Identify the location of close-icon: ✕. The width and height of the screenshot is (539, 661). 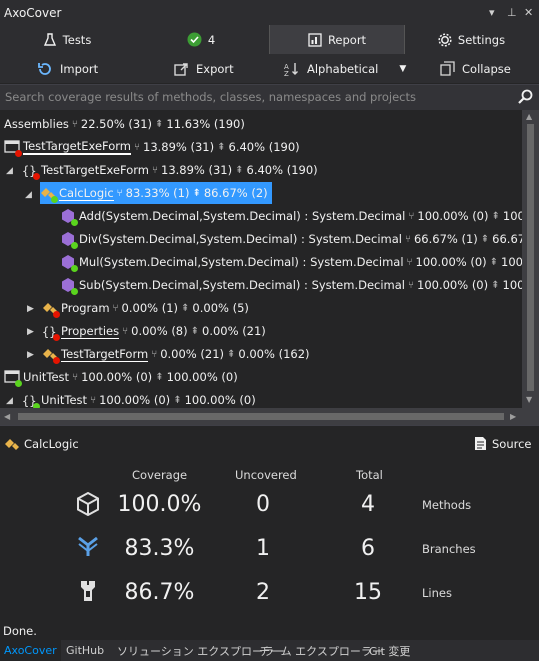
(528, 12).